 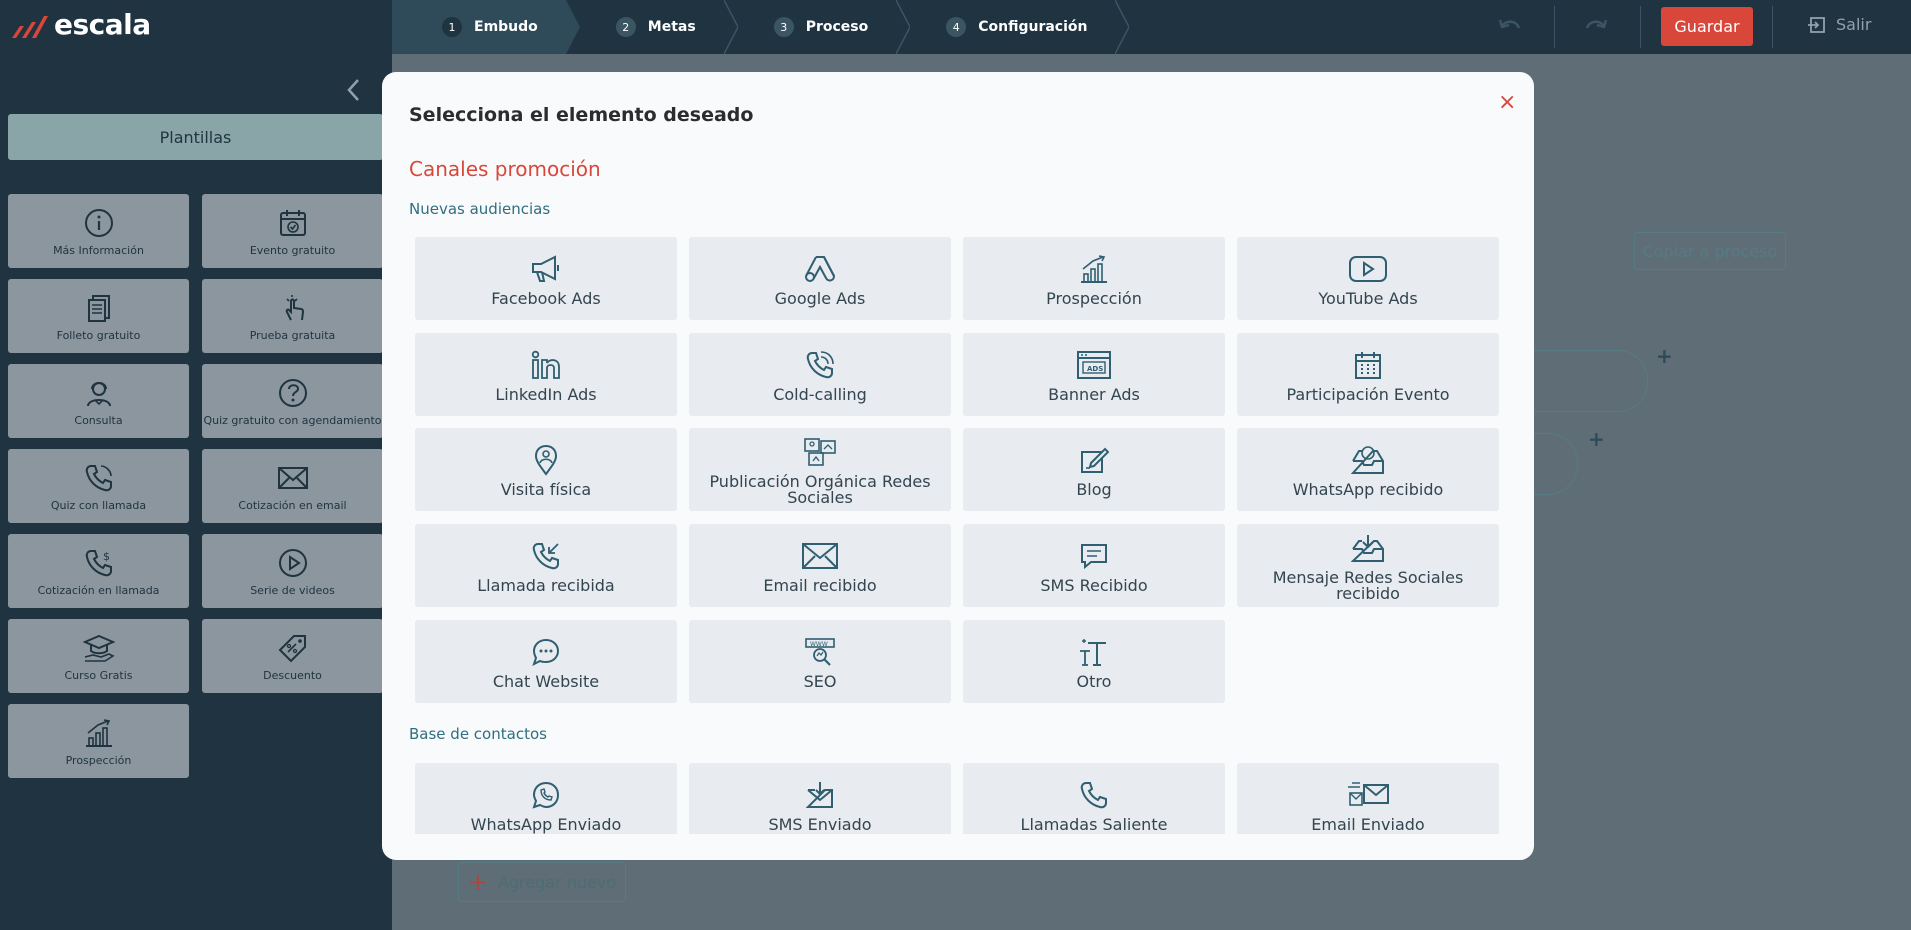 I want to click on google-ads-icon, so click(x=820, y=268).